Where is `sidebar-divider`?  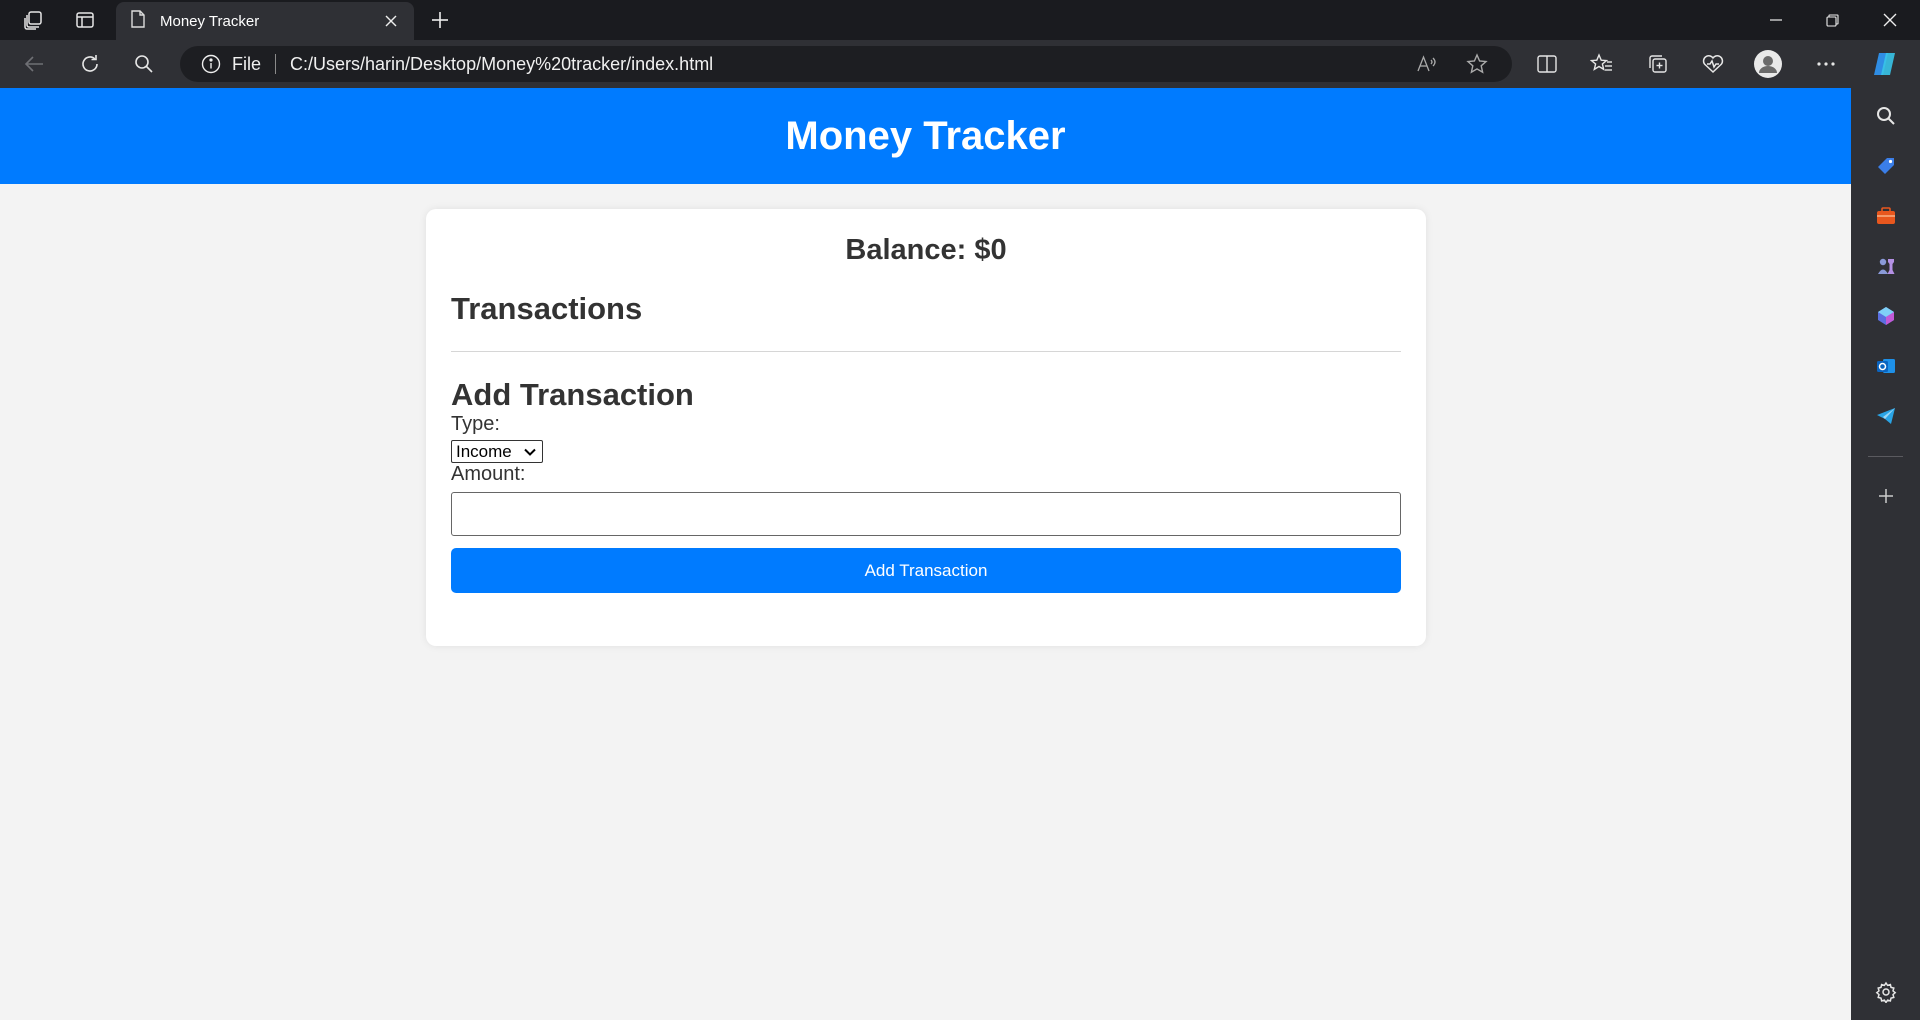
sidebar-divider is located at coordinates (1885, 456).